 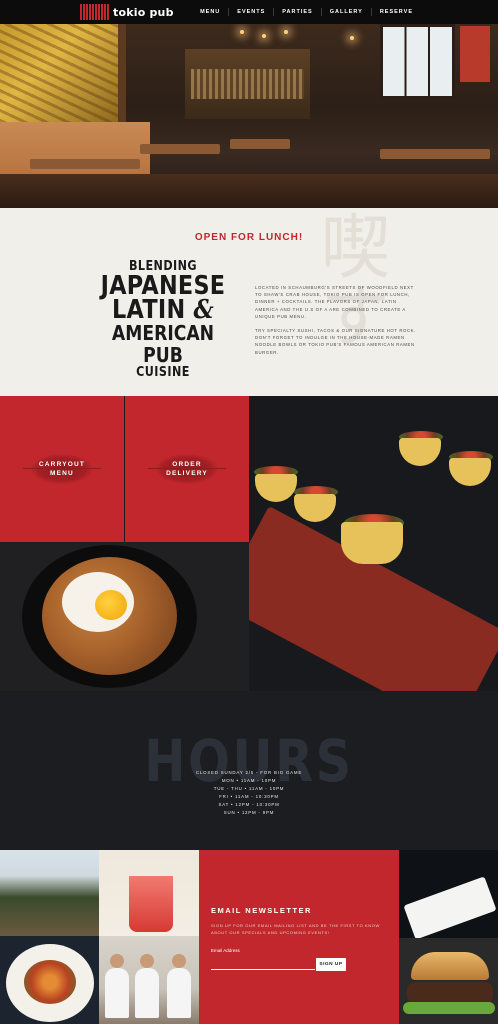 What do you see at coordinates (249, 812) in the screenshot?
I see `hours-line: SUN • 12PM - 9PM` at bounding box center [249, 812].